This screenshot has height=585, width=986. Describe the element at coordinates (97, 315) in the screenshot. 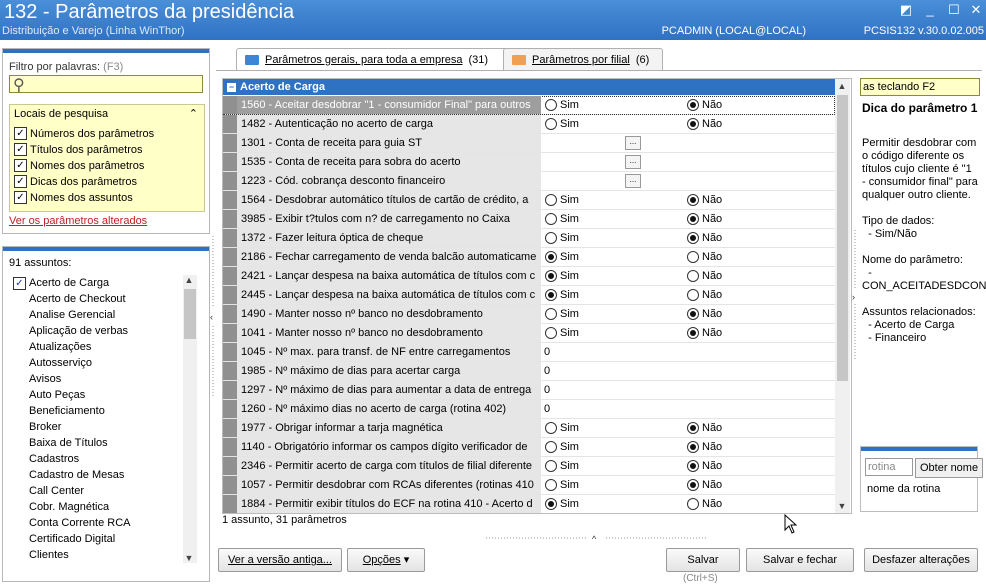

I see `subject-item: Analise Gerencial` at that location.